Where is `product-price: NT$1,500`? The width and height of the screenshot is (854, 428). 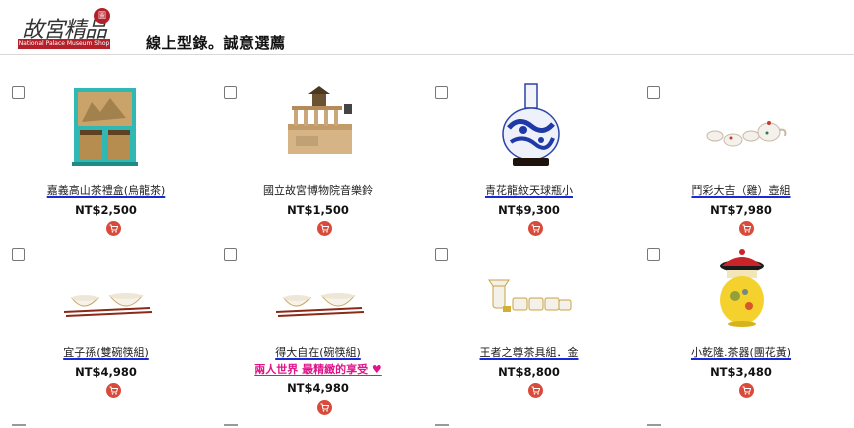 product-price: NT$1,500 is located at coordinates (318, 210).